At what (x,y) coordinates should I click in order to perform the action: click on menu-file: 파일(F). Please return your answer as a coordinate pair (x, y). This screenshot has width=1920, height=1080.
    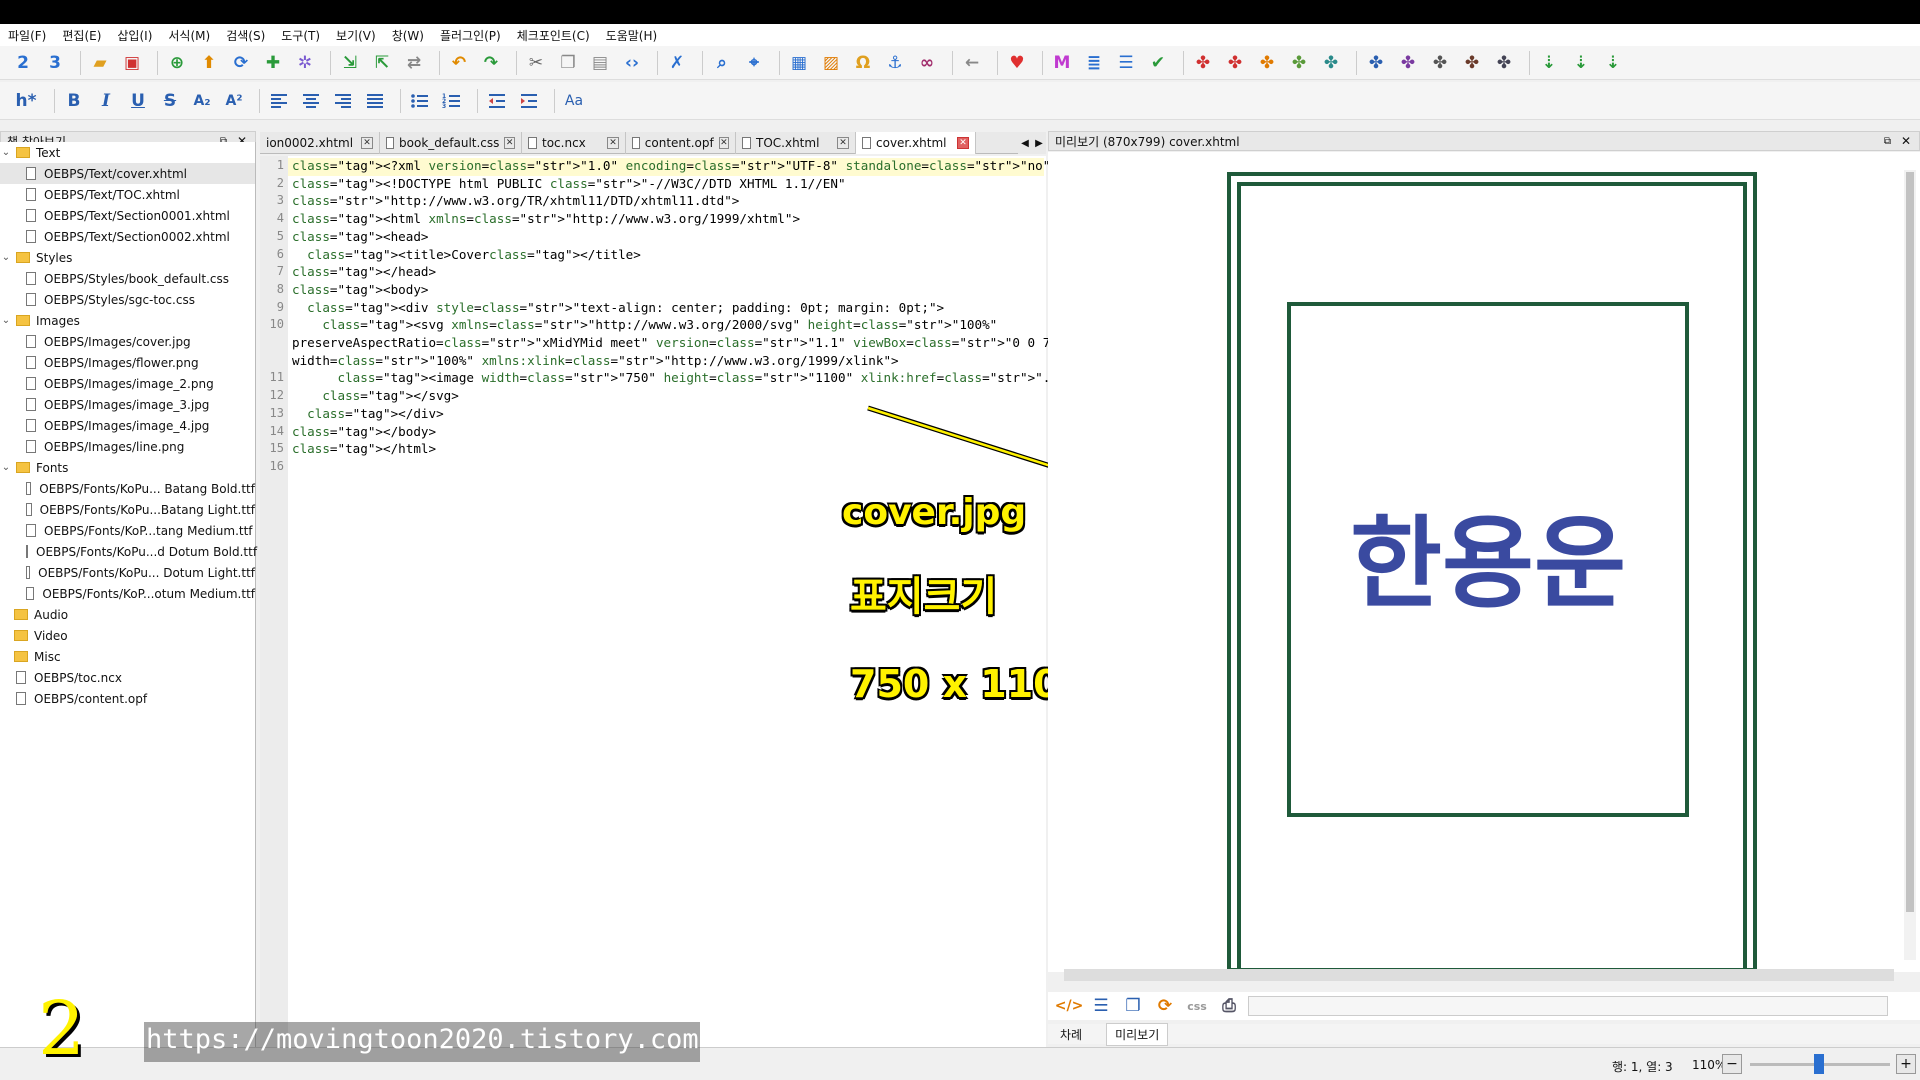
    Looking at the image, I should click on (27, 35).